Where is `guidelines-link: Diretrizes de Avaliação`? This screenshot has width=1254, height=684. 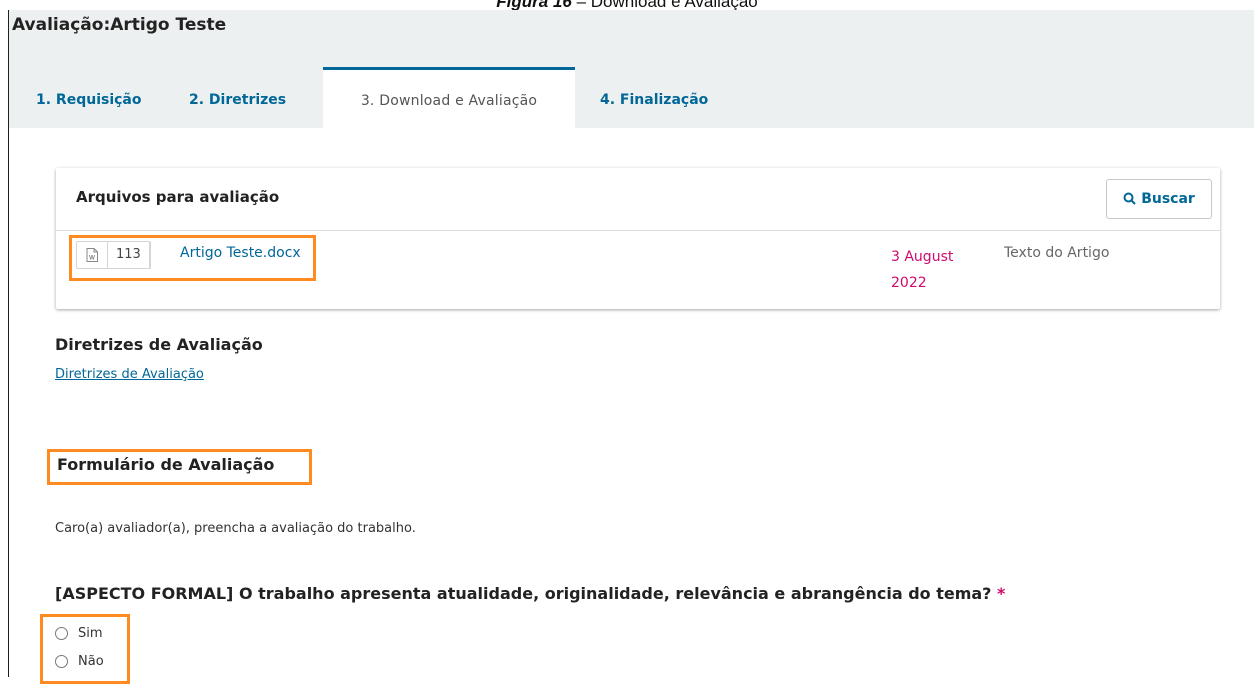
guidelines-link: Diretrizes de Avaliação is located at coordinates (129, 374).